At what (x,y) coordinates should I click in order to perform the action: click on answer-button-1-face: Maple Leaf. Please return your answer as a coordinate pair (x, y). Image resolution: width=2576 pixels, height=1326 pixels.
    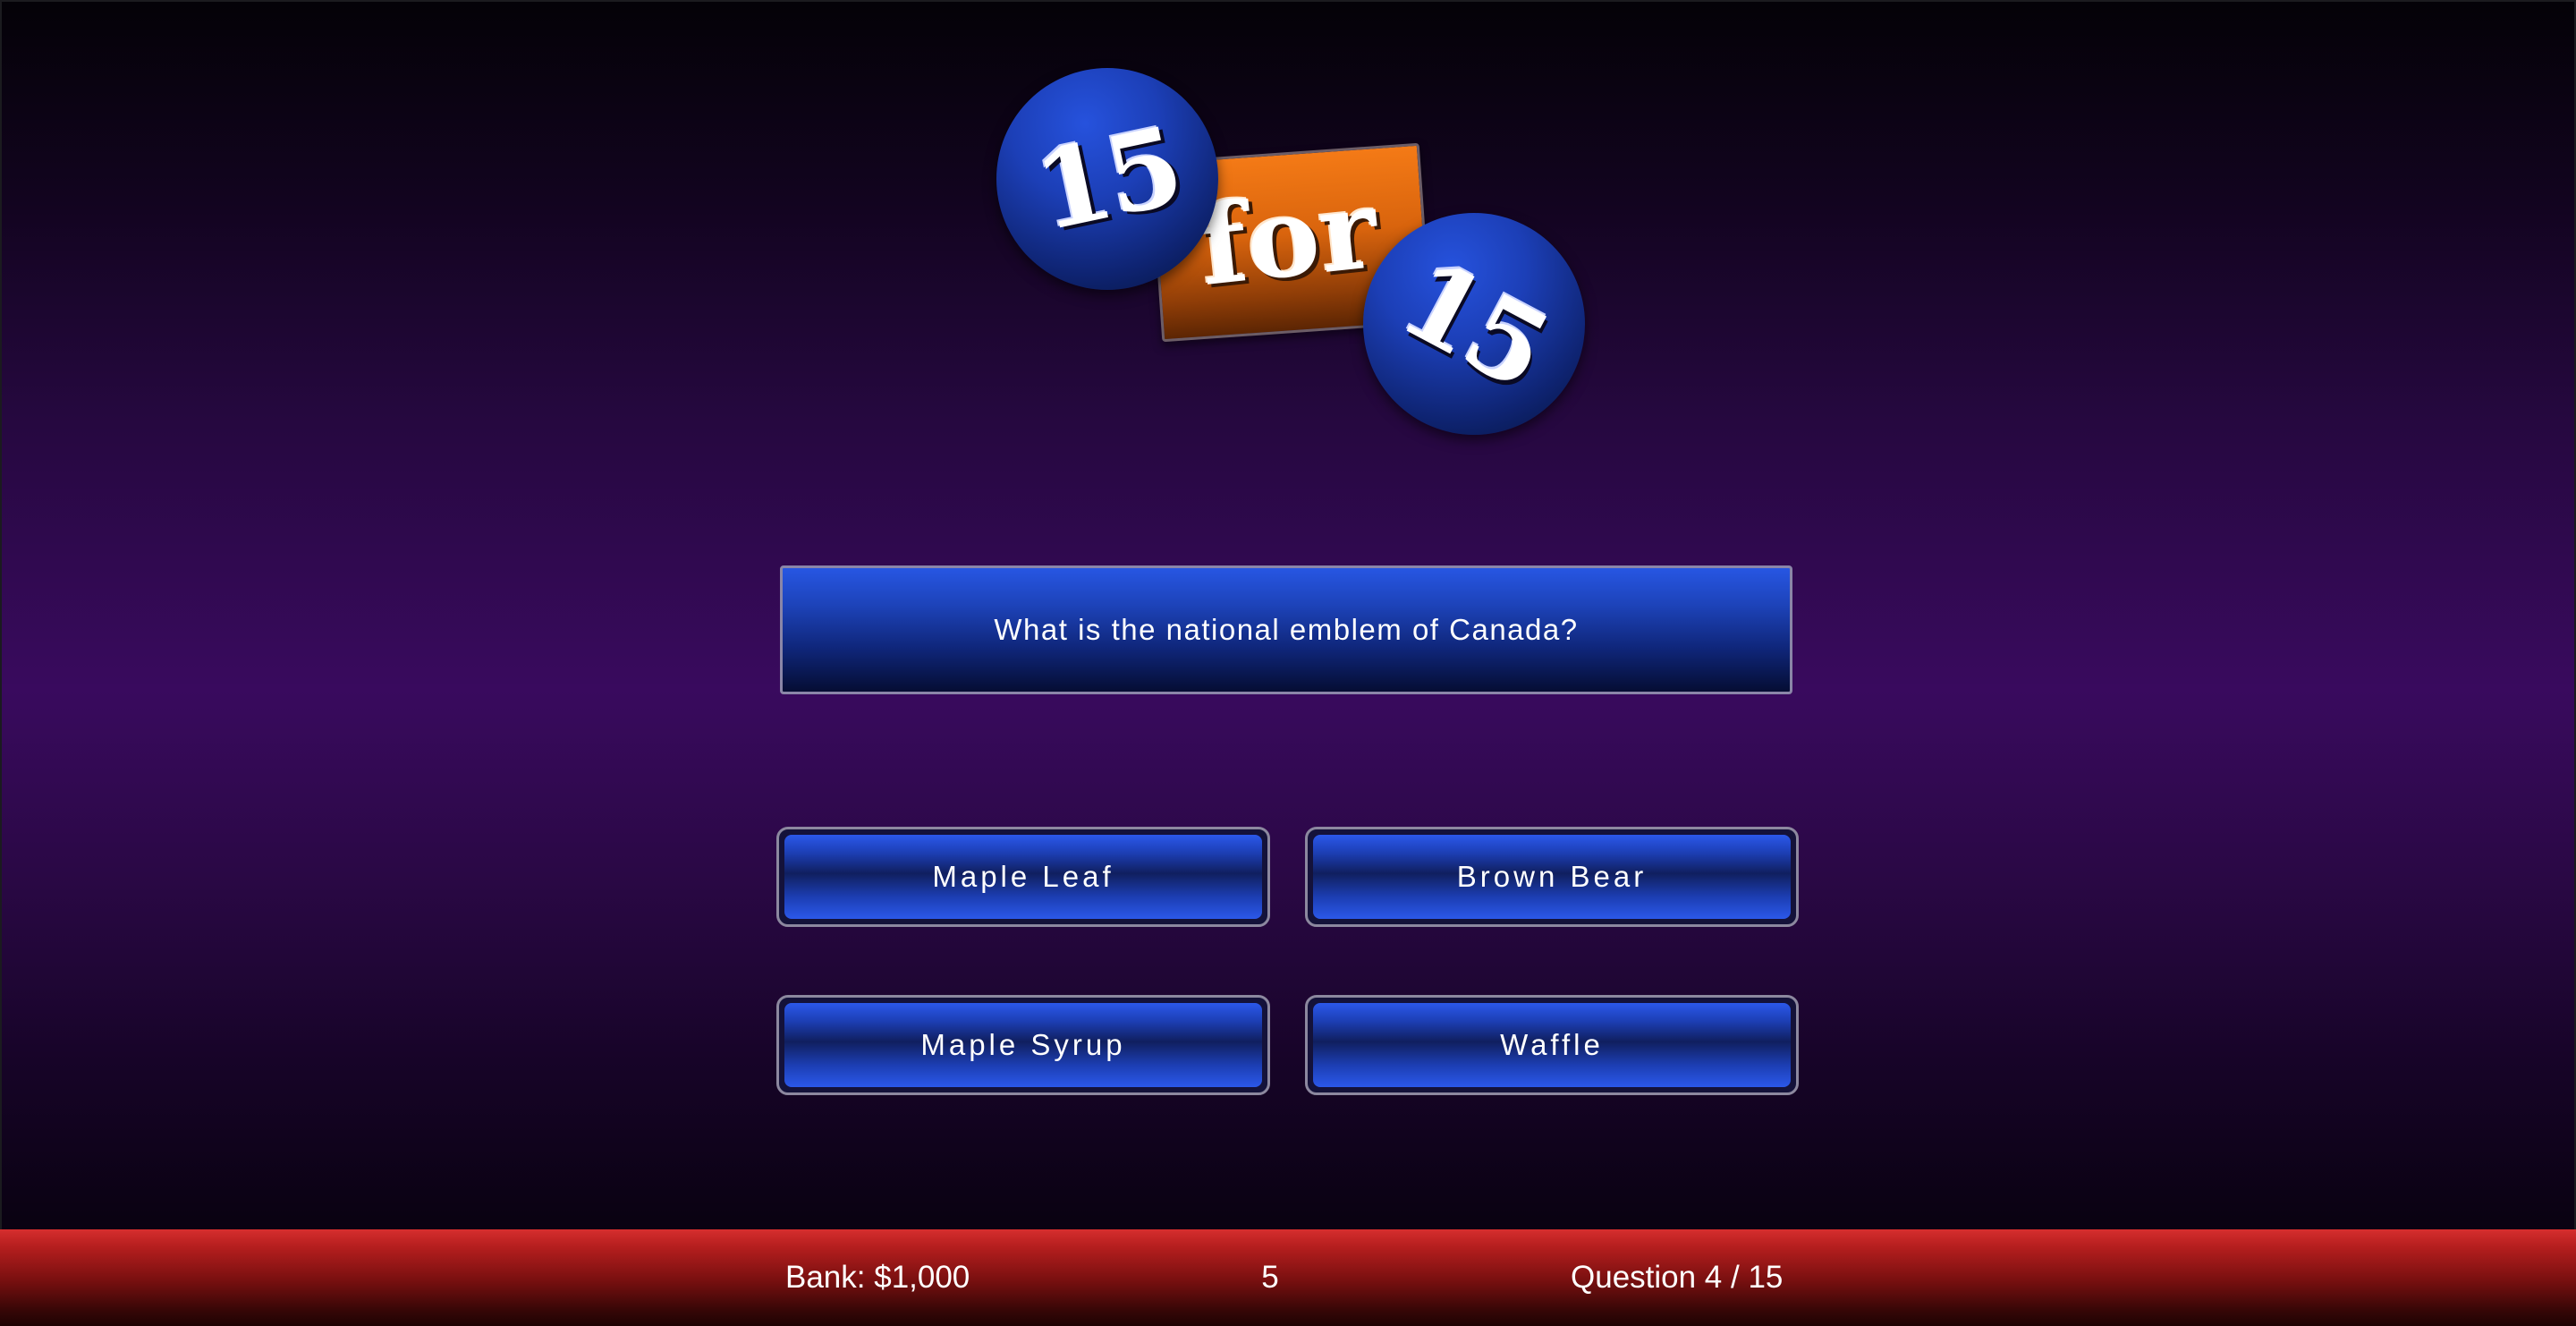
    Looking at the image, I should click on (1023, 877).